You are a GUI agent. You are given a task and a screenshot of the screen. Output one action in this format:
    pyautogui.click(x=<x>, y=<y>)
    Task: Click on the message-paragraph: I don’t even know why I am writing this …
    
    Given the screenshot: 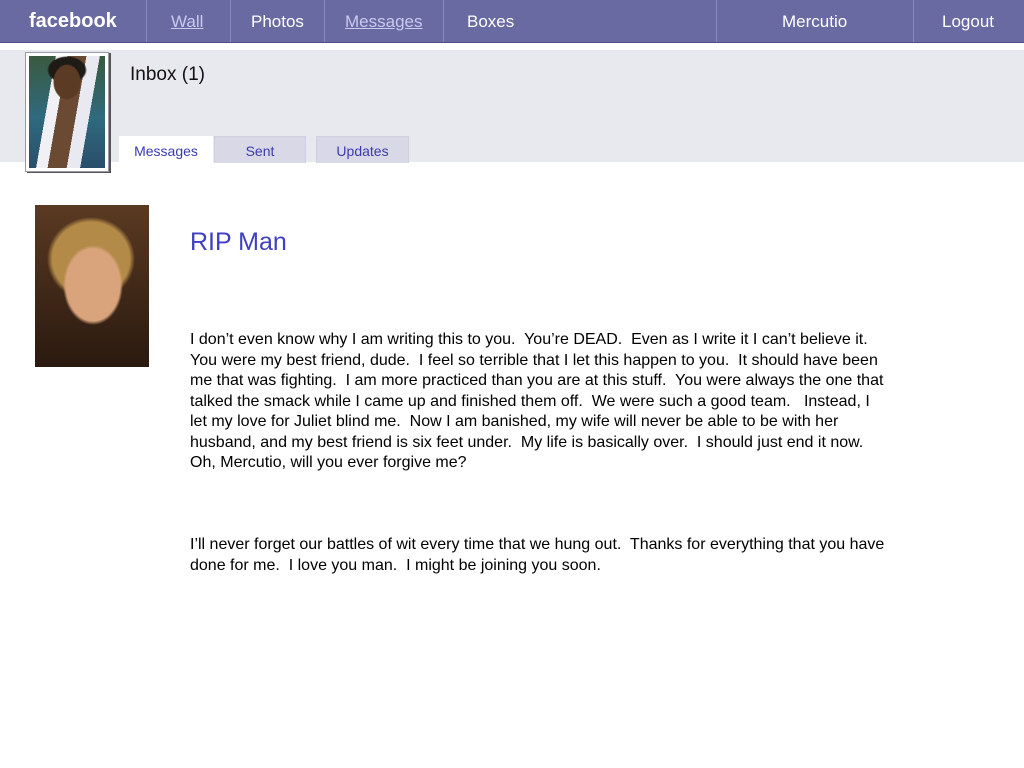 What is the action you would take?
    pyautogui.click(x=539, y=401)
    